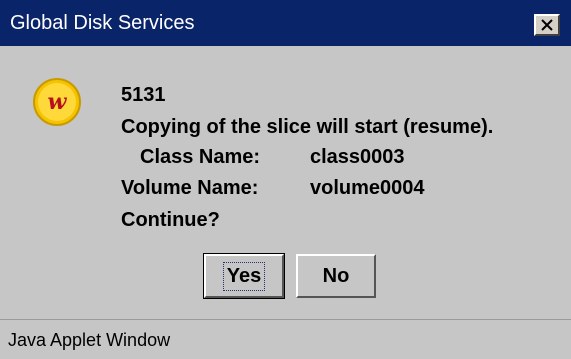  Describe the element at coordinates (367, 188) in the screenshot. I see `volume-name-value: volume0004` at that location.